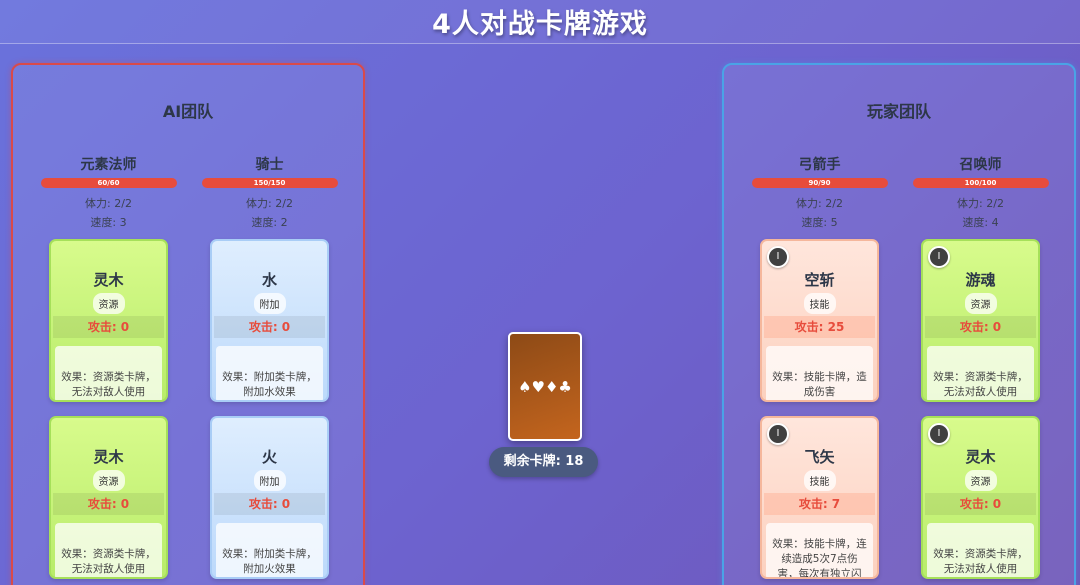  What do you see at coordinates (269, 550) in the screenshot?
I see `card-effect: 效果：附加类卡牌，附加火效果` at bounding box center [269, 550].